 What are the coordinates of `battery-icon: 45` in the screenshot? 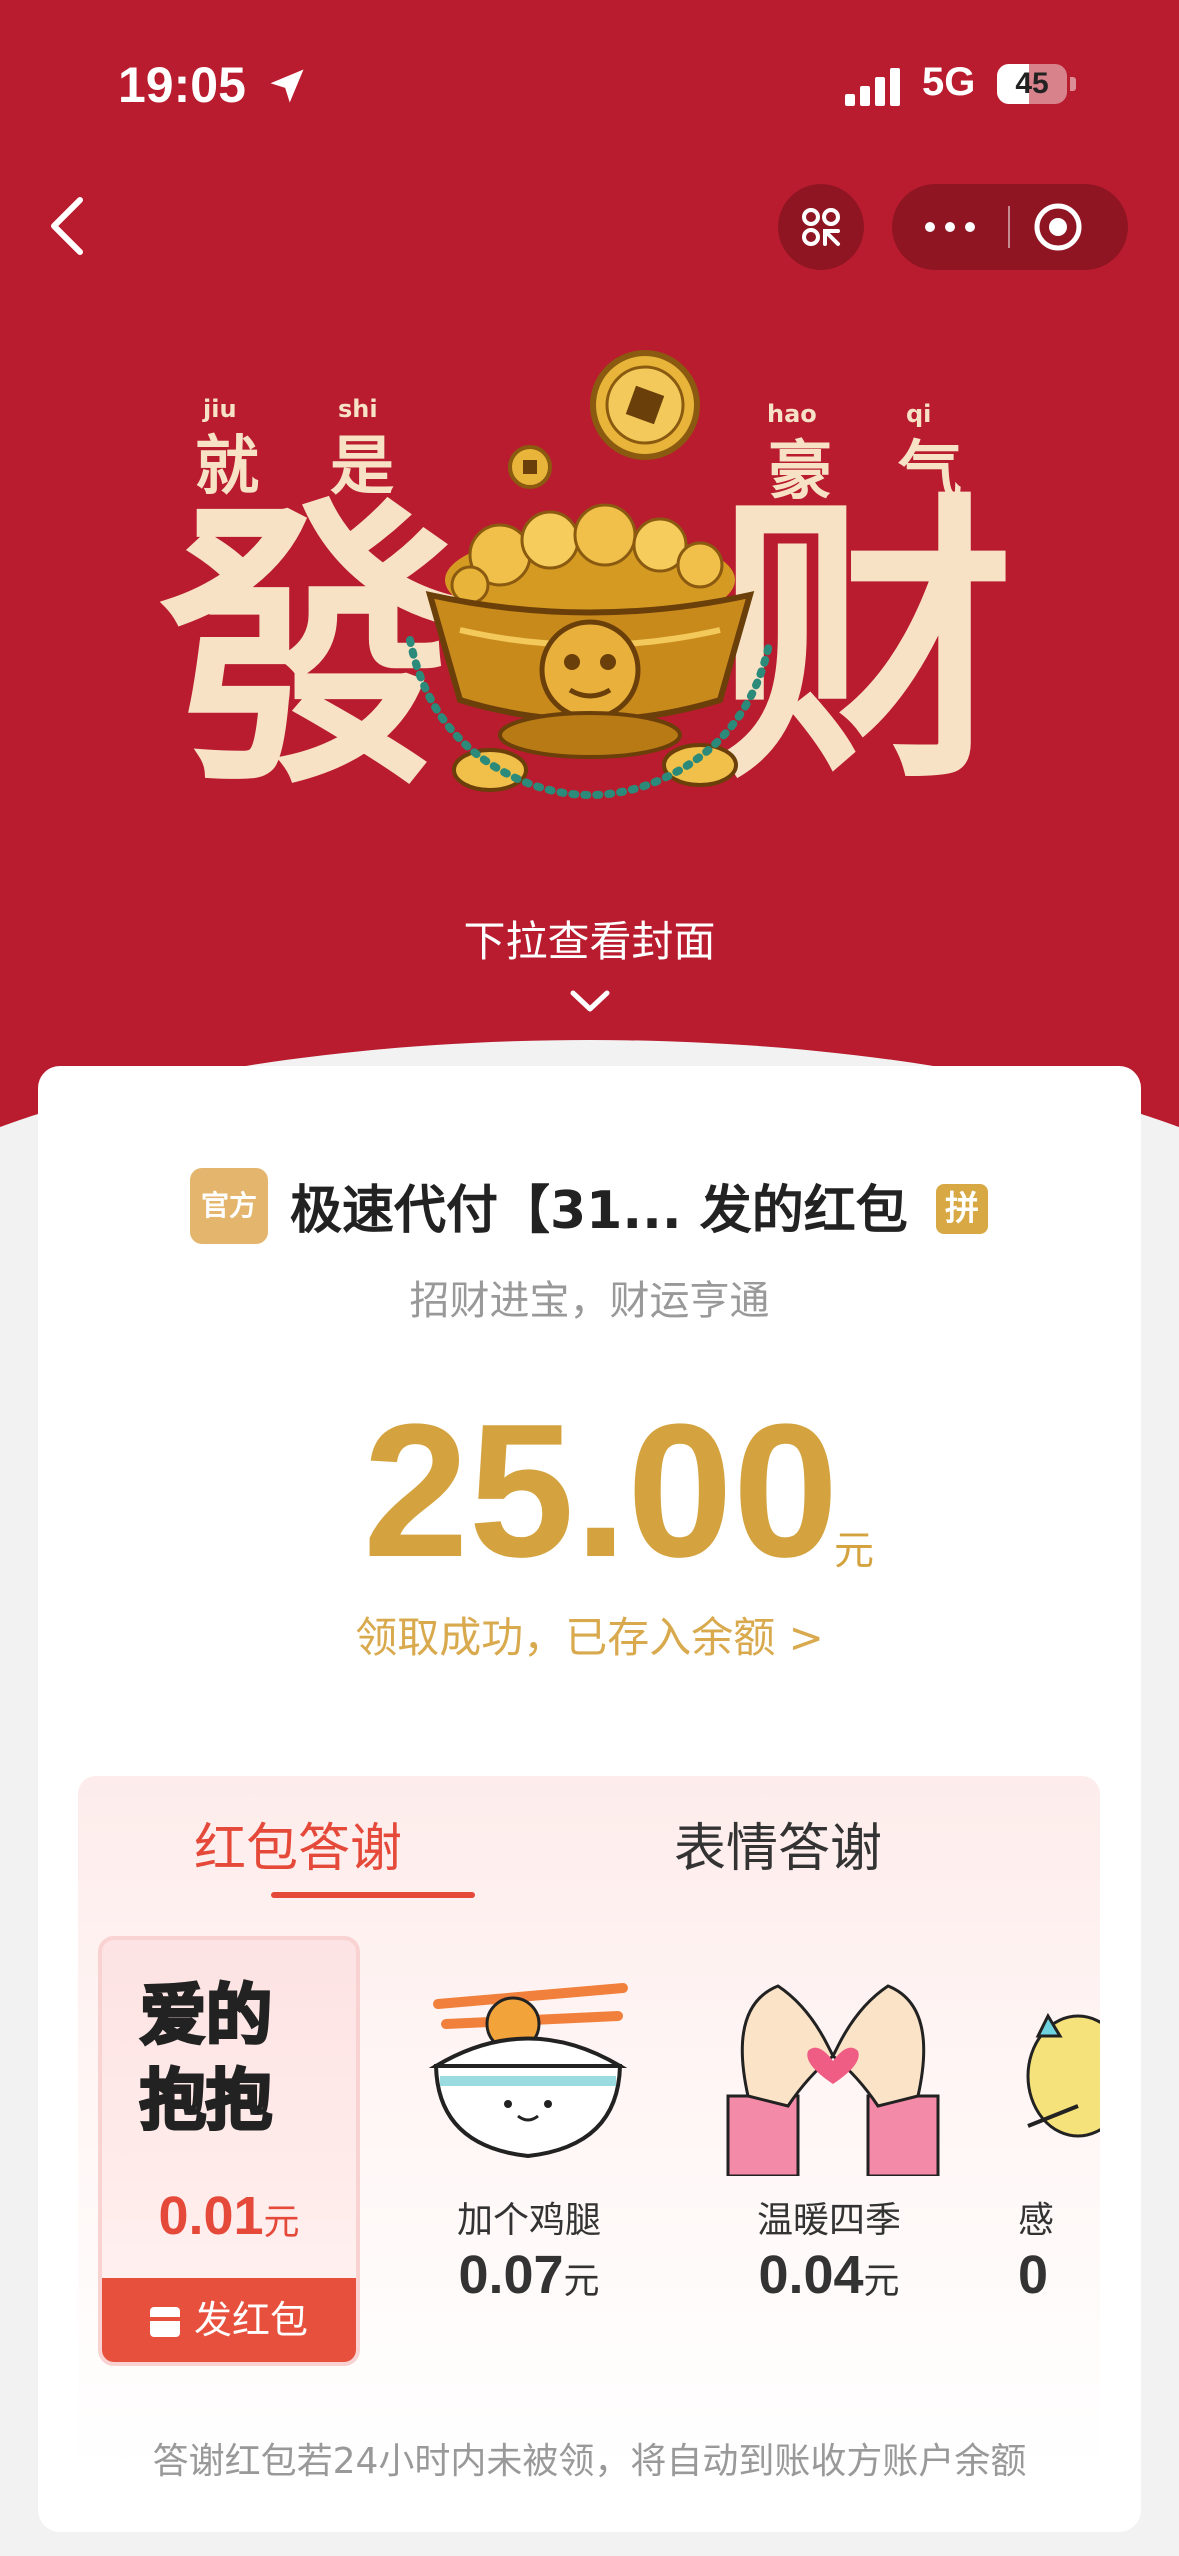 It's located at (1032, 84).